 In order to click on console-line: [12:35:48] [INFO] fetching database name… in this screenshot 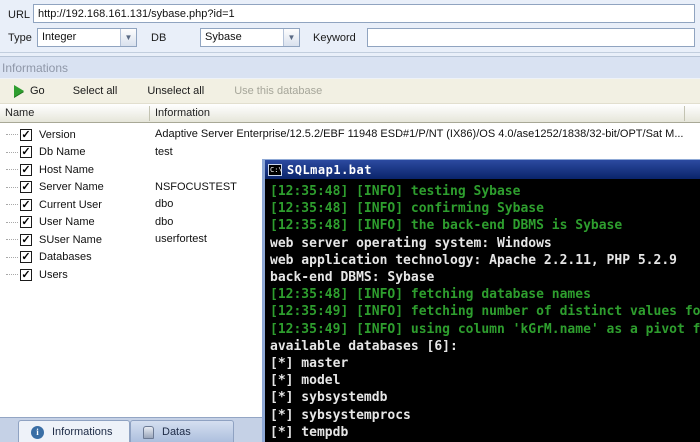, I will do `click(430, 295)`.